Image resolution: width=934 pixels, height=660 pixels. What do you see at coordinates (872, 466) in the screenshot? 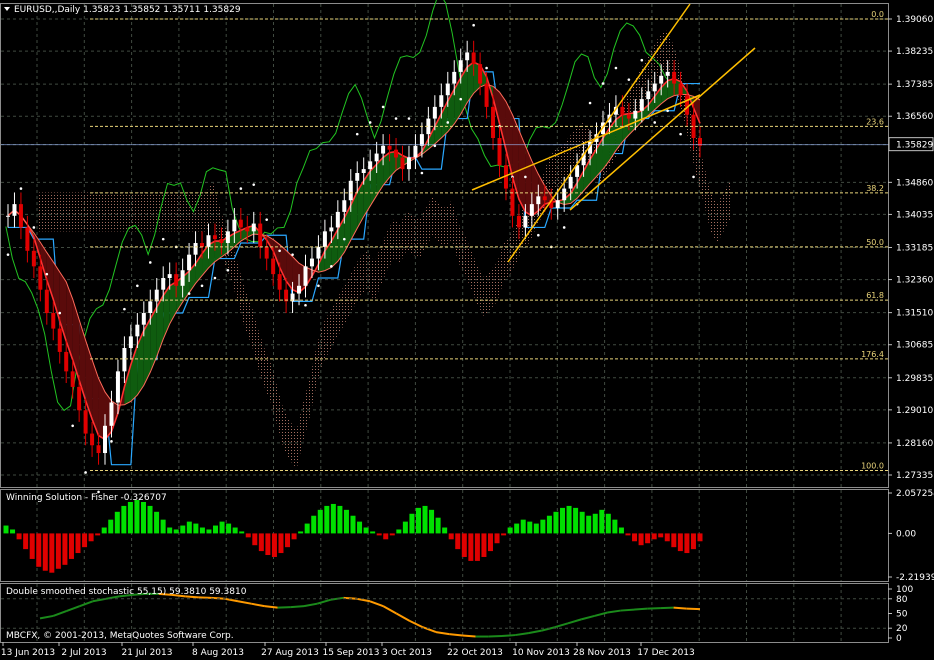
I see `fib-label: 100.0` at bounding box center [872, 466].